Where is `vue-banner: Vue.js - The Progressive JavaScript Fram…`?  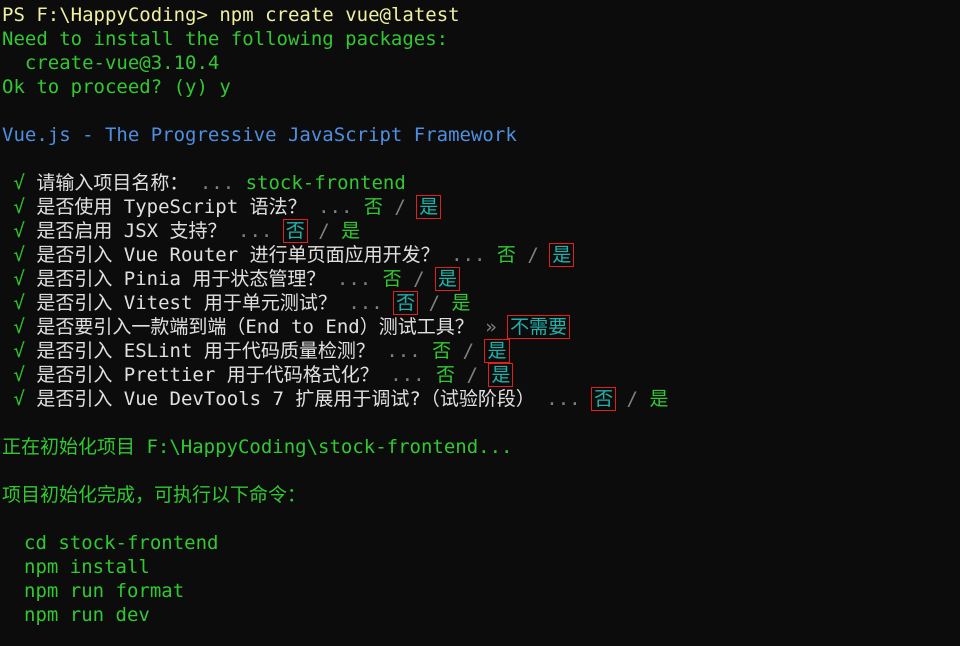 vue-banner: Vue.js - The Progressive JavaScript Fram… is located at coordinates (259, 135).